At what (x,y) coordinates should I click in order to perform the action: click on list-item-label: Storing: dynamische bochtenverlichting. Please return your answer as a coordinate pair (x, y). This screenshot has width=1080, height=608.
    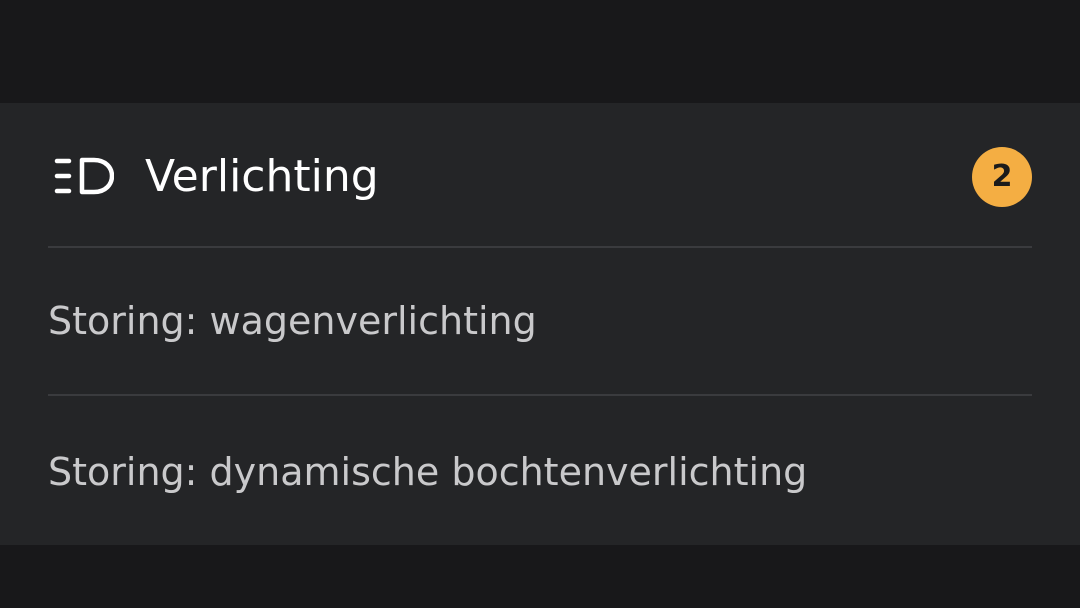
    Looking at the image, I should click on (428, 472).